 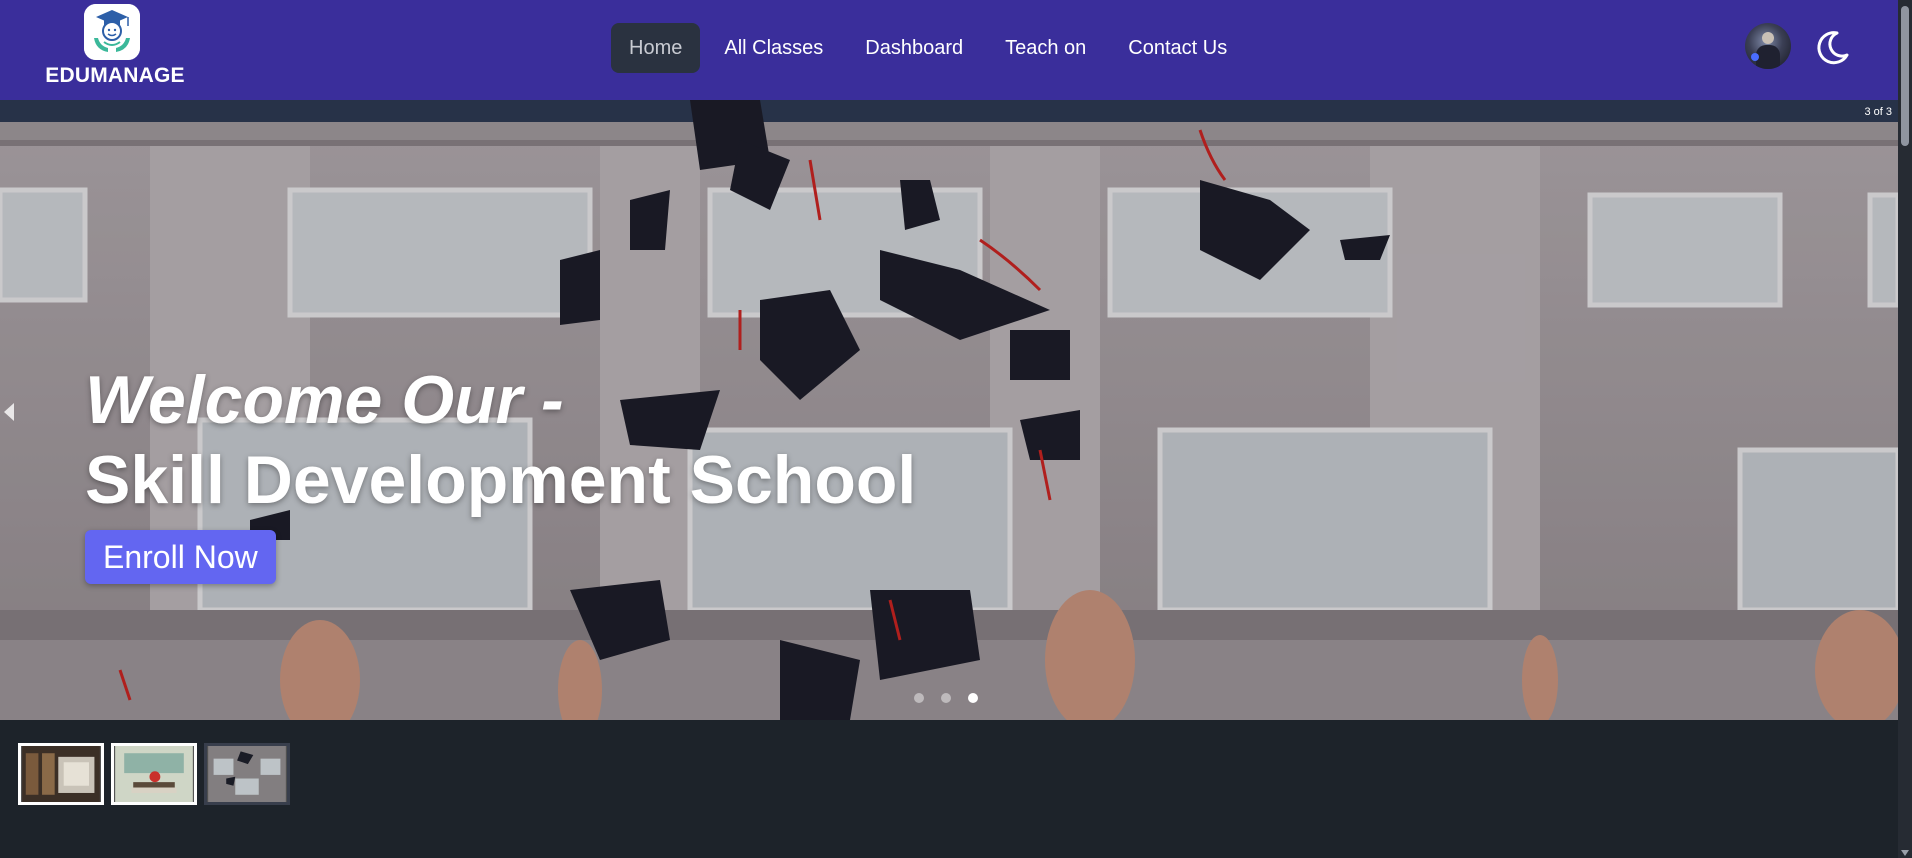 What do you see at coordinates (1045, 48) in the screenshot?
I see `nav-teach-on: Teach on` at bounding box center [1045, 48].